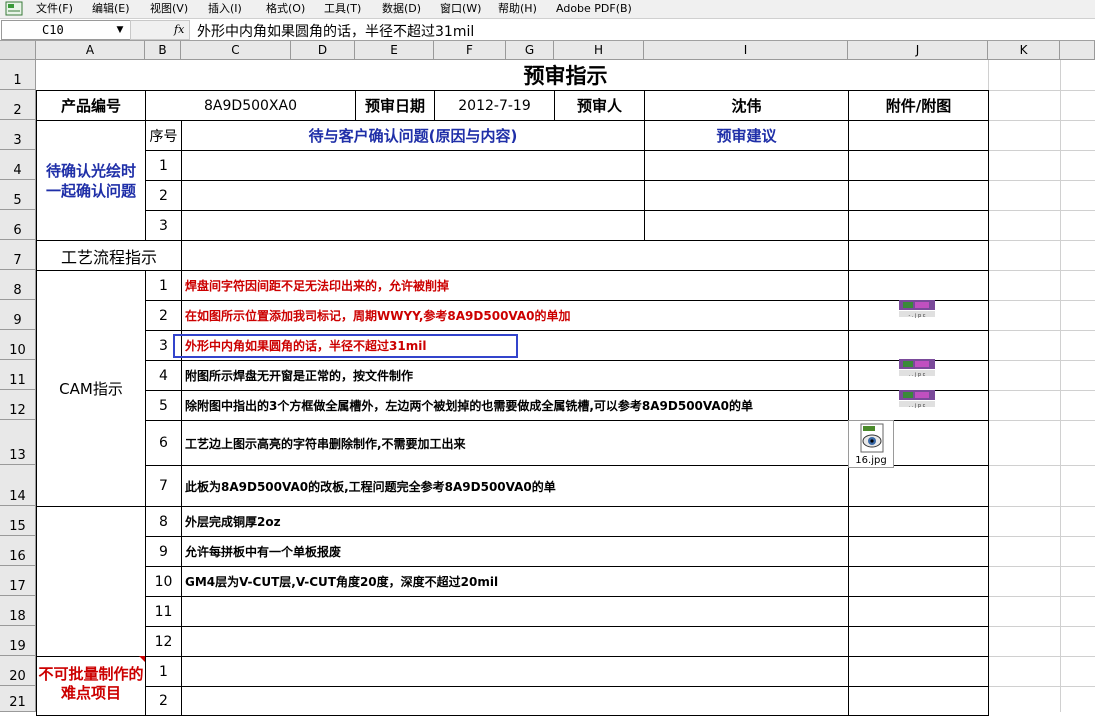 This screenshot has width=1095, height=716. I want to click on cam-item-7-number: 7, so click(163, 486).